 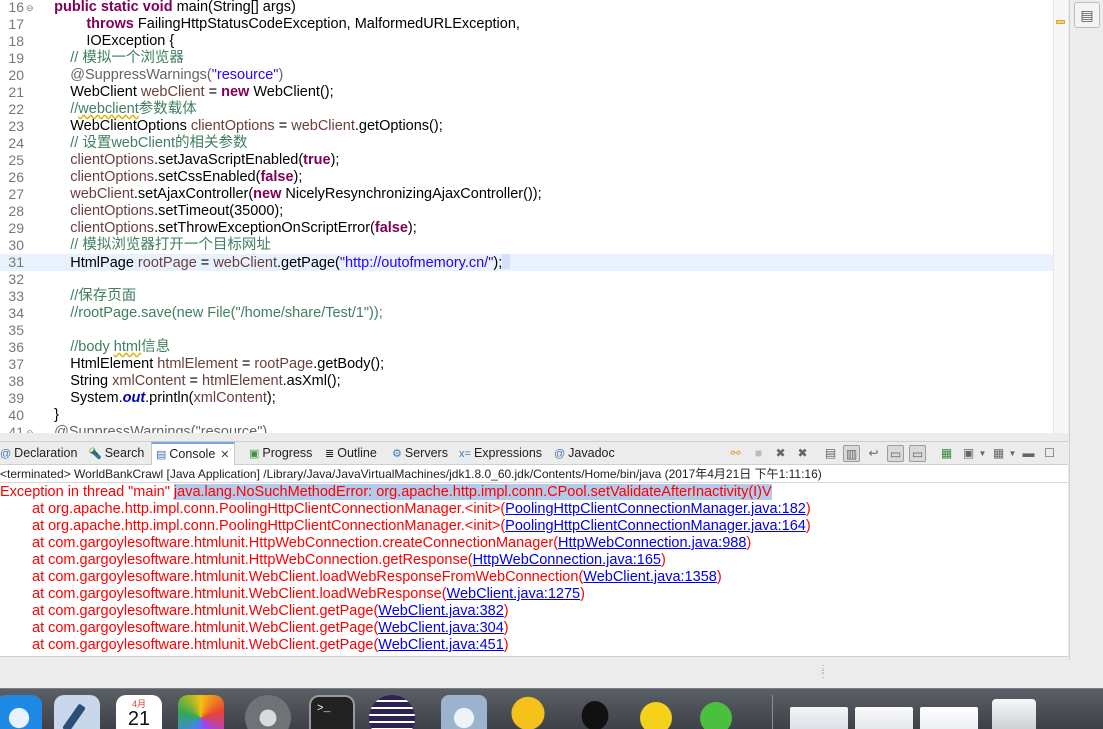 I want to click on tab-label: Expressions, so click(x=508, y=453).